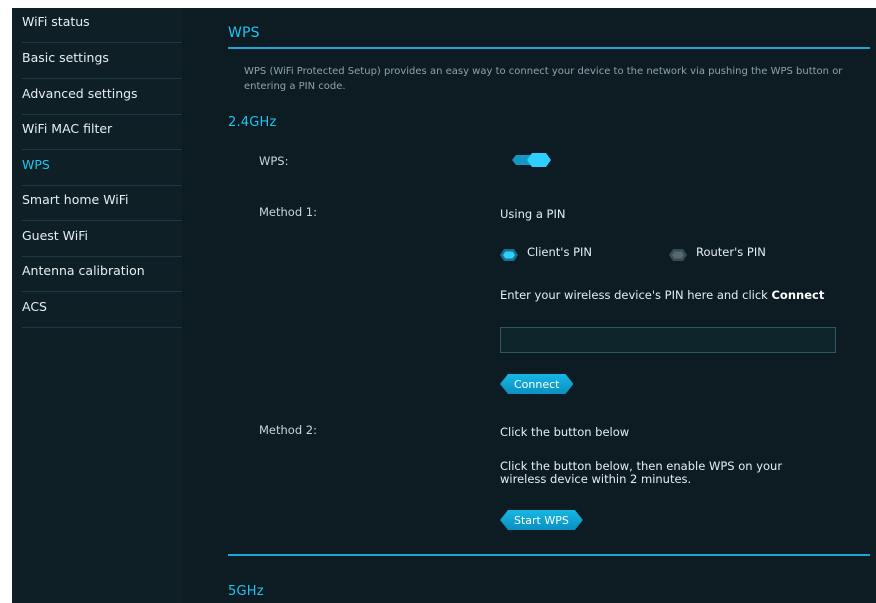 The height and width of the screenshot is (603, 876). I want to click on sidebar-item-label: Basic settings, so click(65, 57).